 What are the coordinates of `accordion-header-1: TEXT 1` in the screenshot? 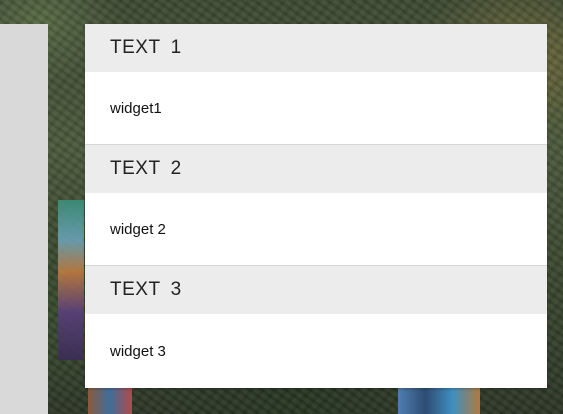 It's located at (316, 48).